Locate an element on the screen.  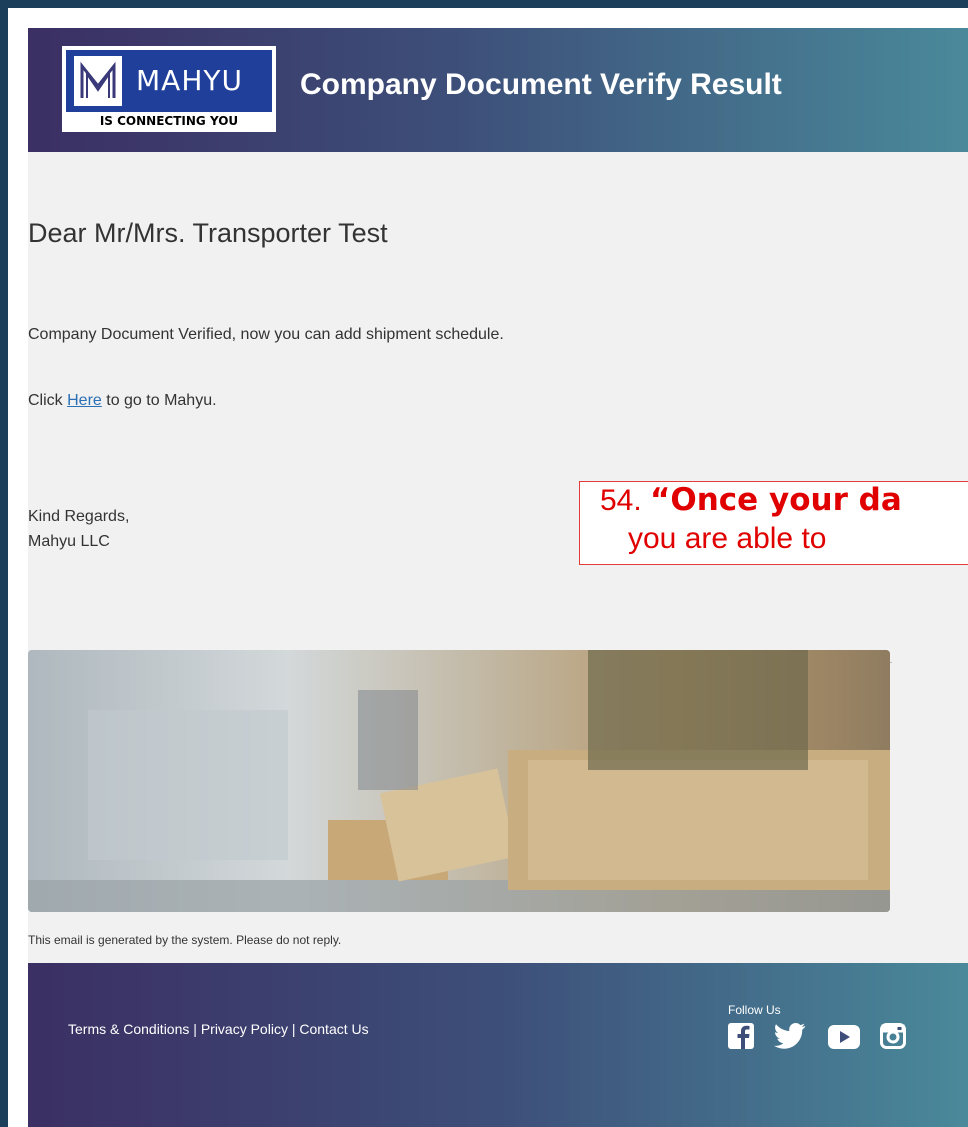
greeting: Dear Mr/Mrs. Transporter Test is located at coordinates (208, 233).